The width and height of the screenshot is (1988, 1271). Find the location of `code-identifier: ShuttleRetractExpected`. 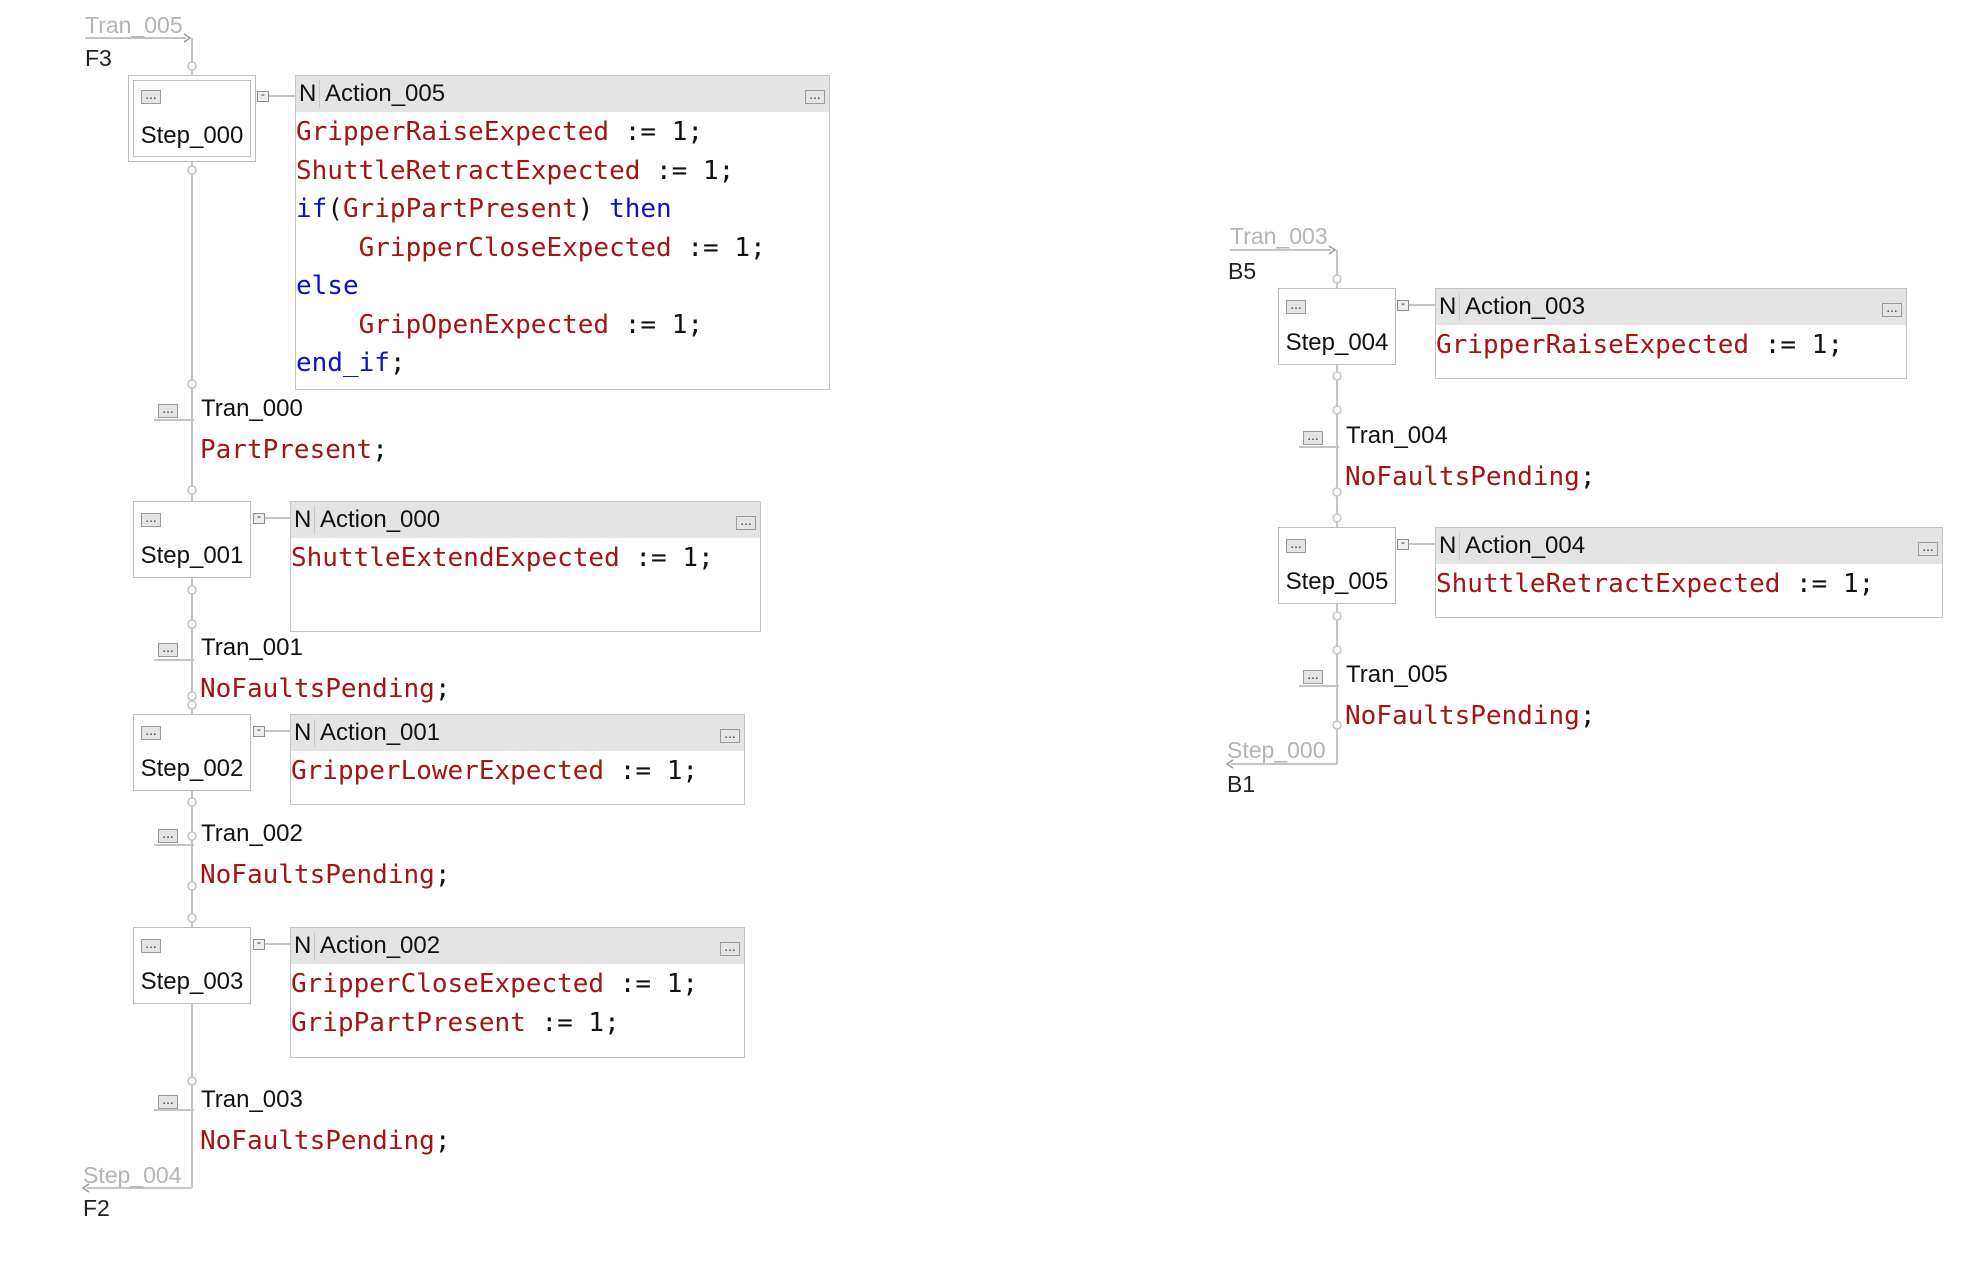

code-identifier: ShuttleRetractExpected is located at coordinates (468, 170).